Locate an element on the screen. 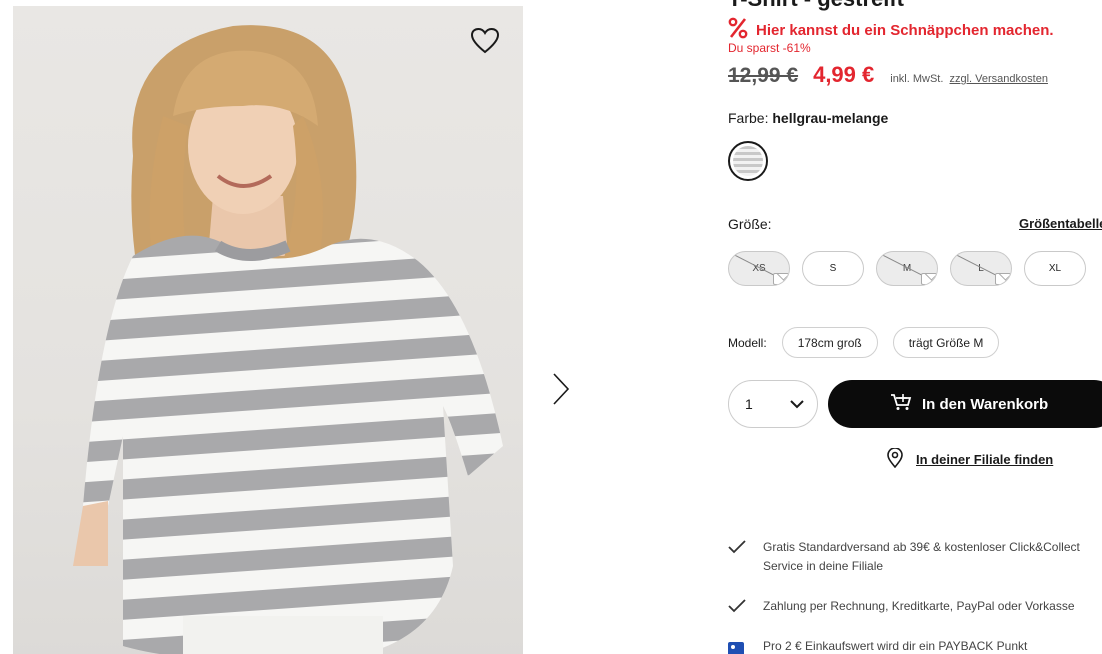 This screenshot has height=654, width=1102. size-option-l: L is located at coordinates (981, 268).